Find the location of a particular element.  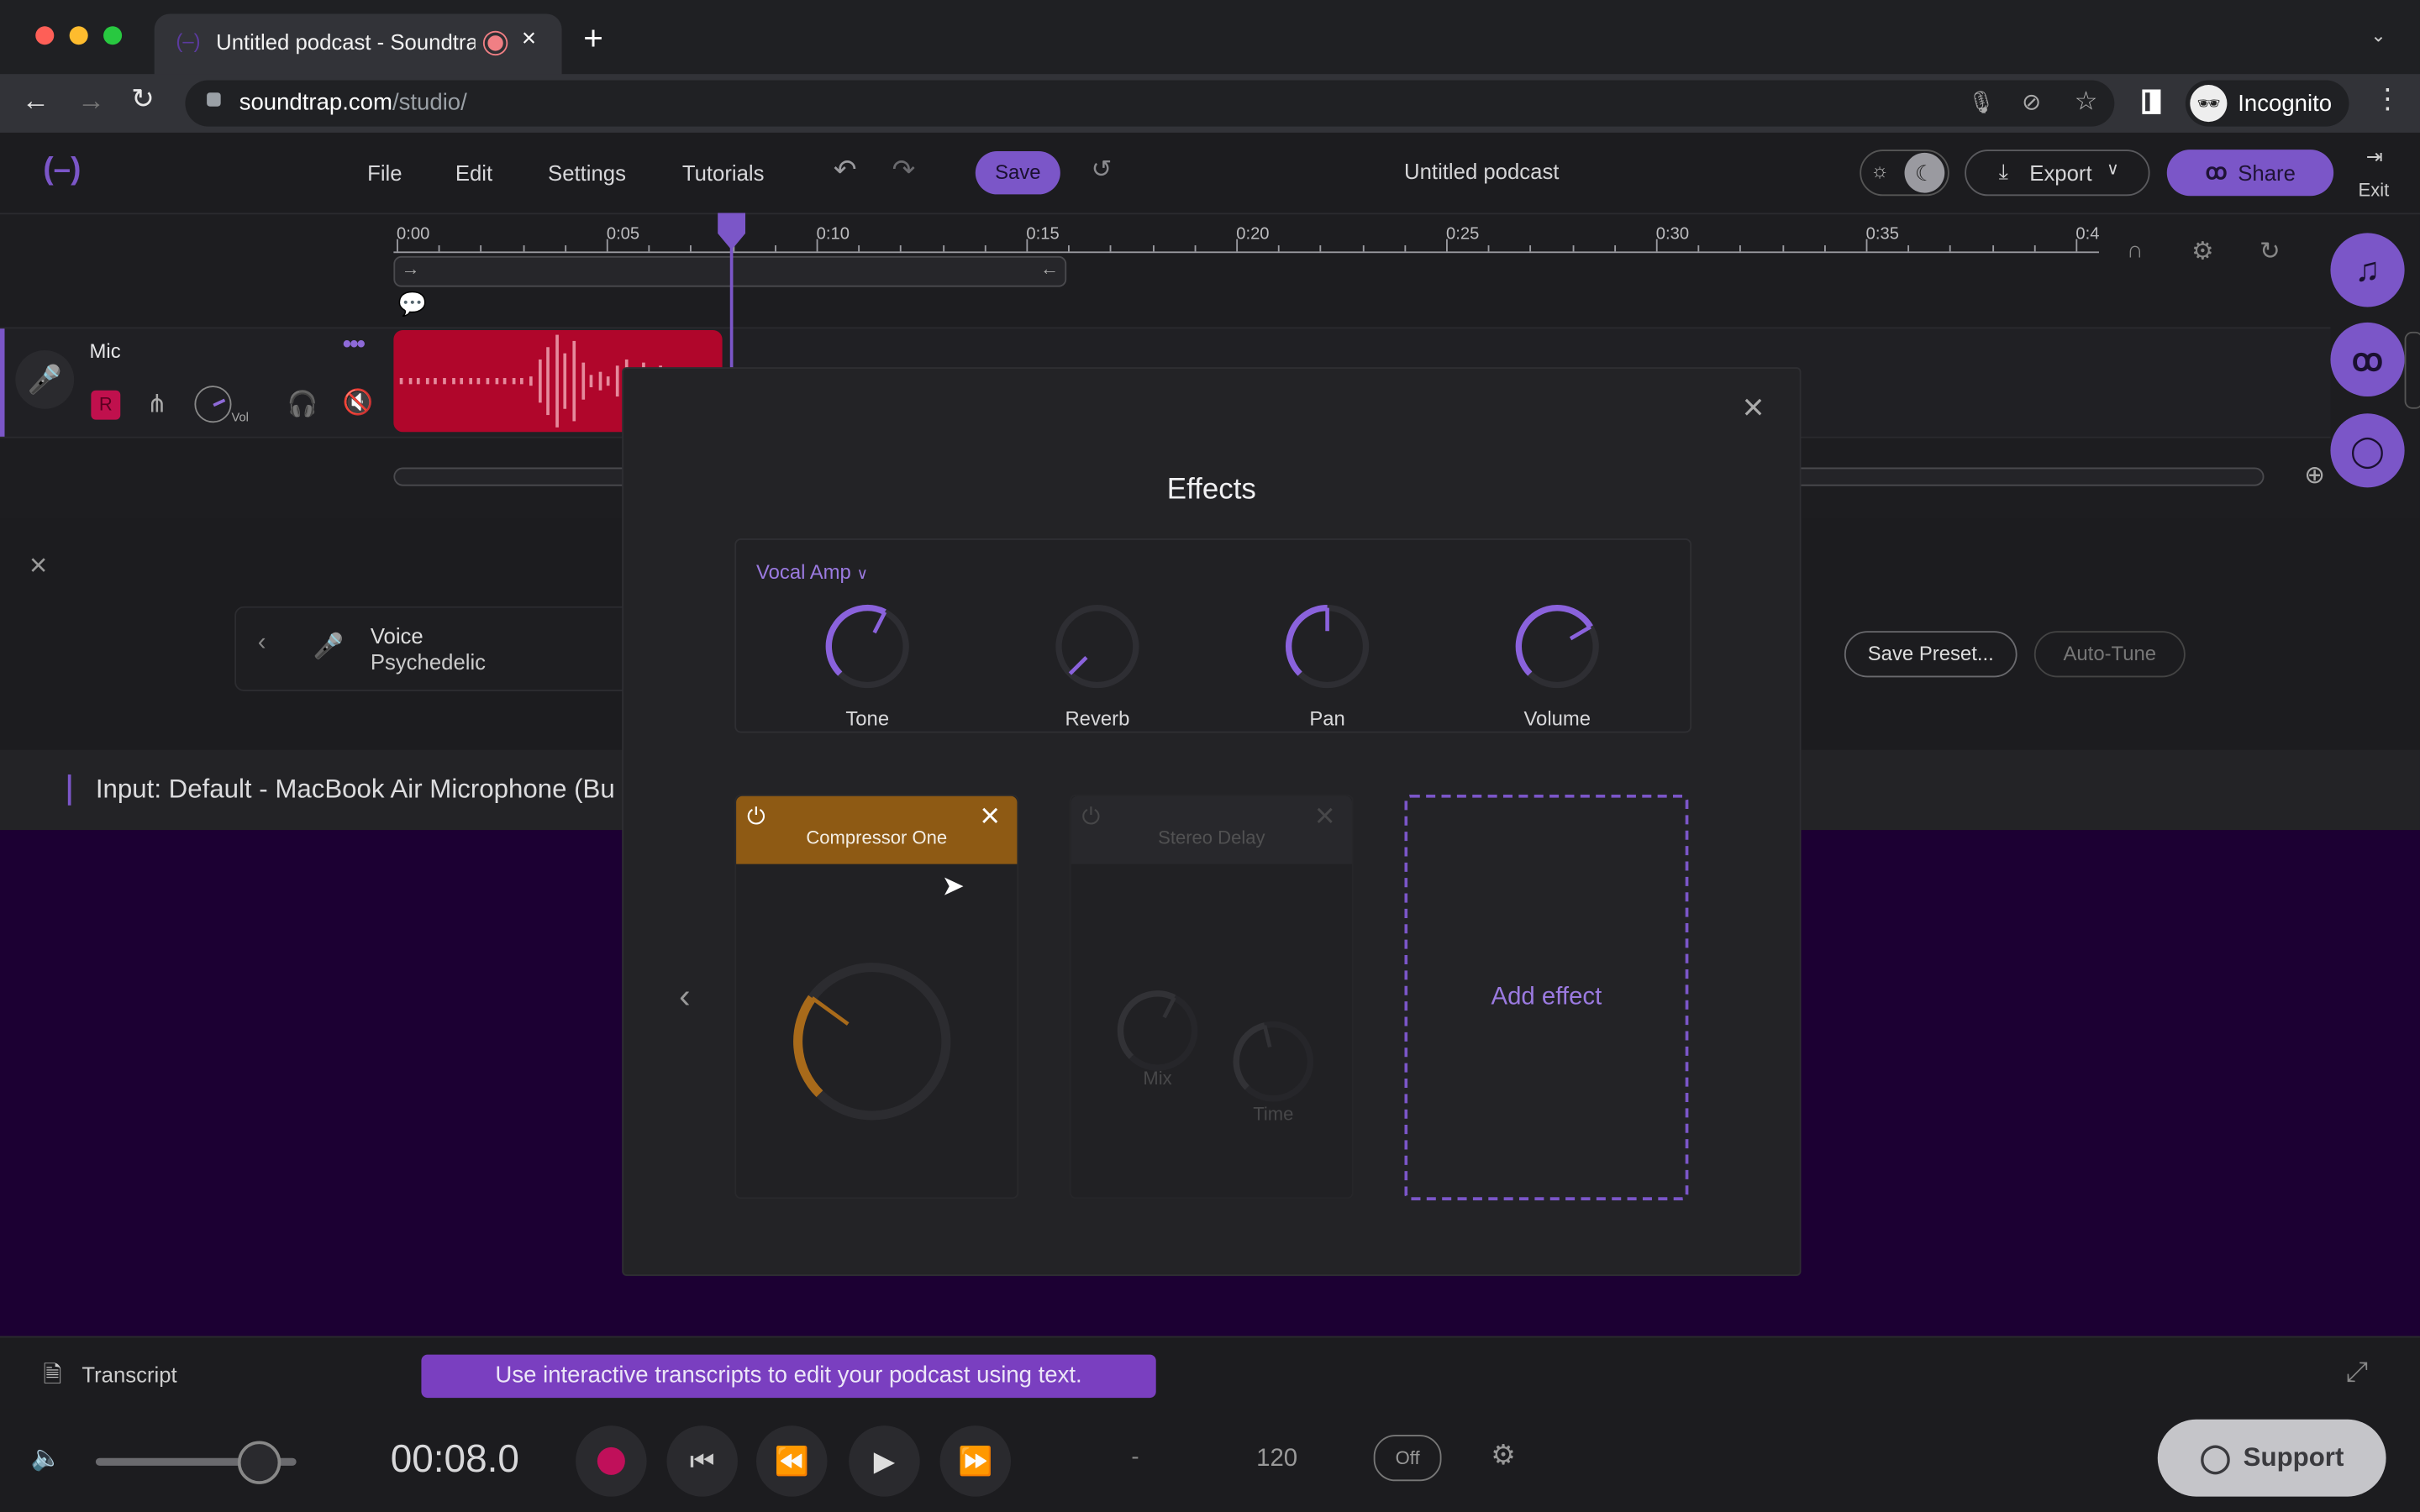

knob-tone is located at coordinates (867, 646).